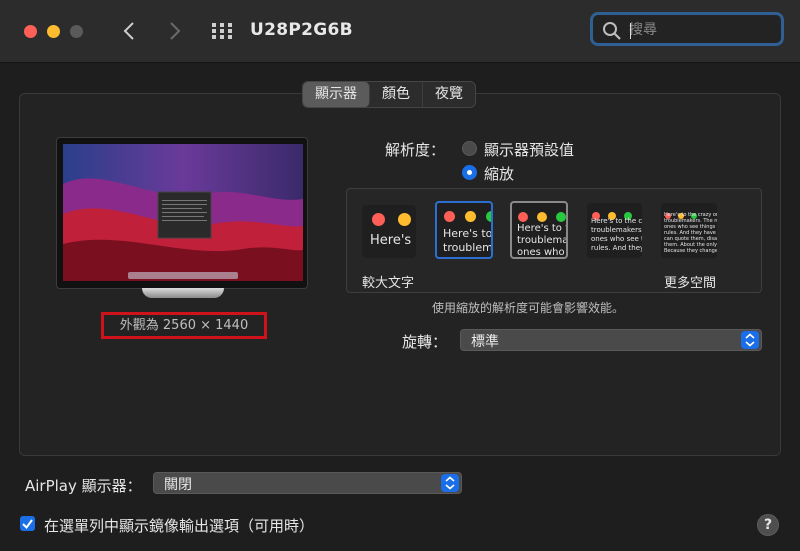 The width and height of the screenshot is (800, 551). Describe the element at coordinates (388, 283) in the screenshot. I see `larger-text-label: 較大文字` at that location.